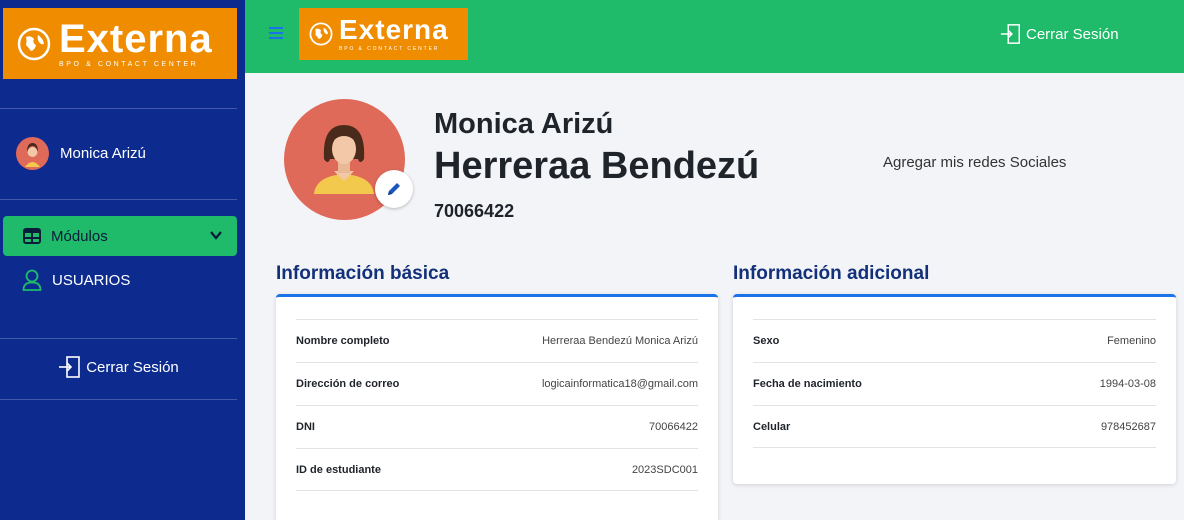 Image resolution: width=1184 pixels, height=520 pixels. Describe the element at coordinates (1127, 384) in the screenshot. I see `info-value: 1994-03-08` at that location.